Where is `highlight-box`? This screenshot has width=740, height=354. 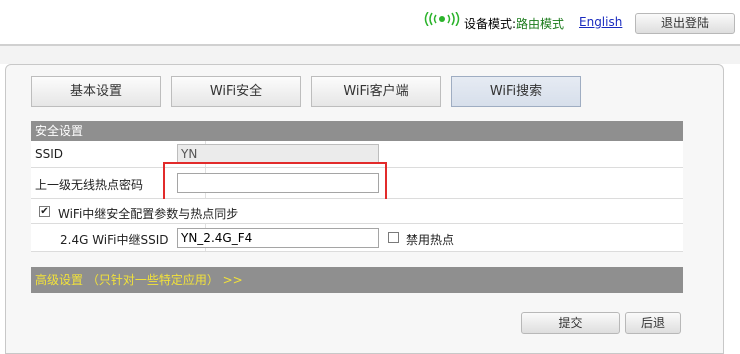
highlight-box is located at coordinates (275, 182).